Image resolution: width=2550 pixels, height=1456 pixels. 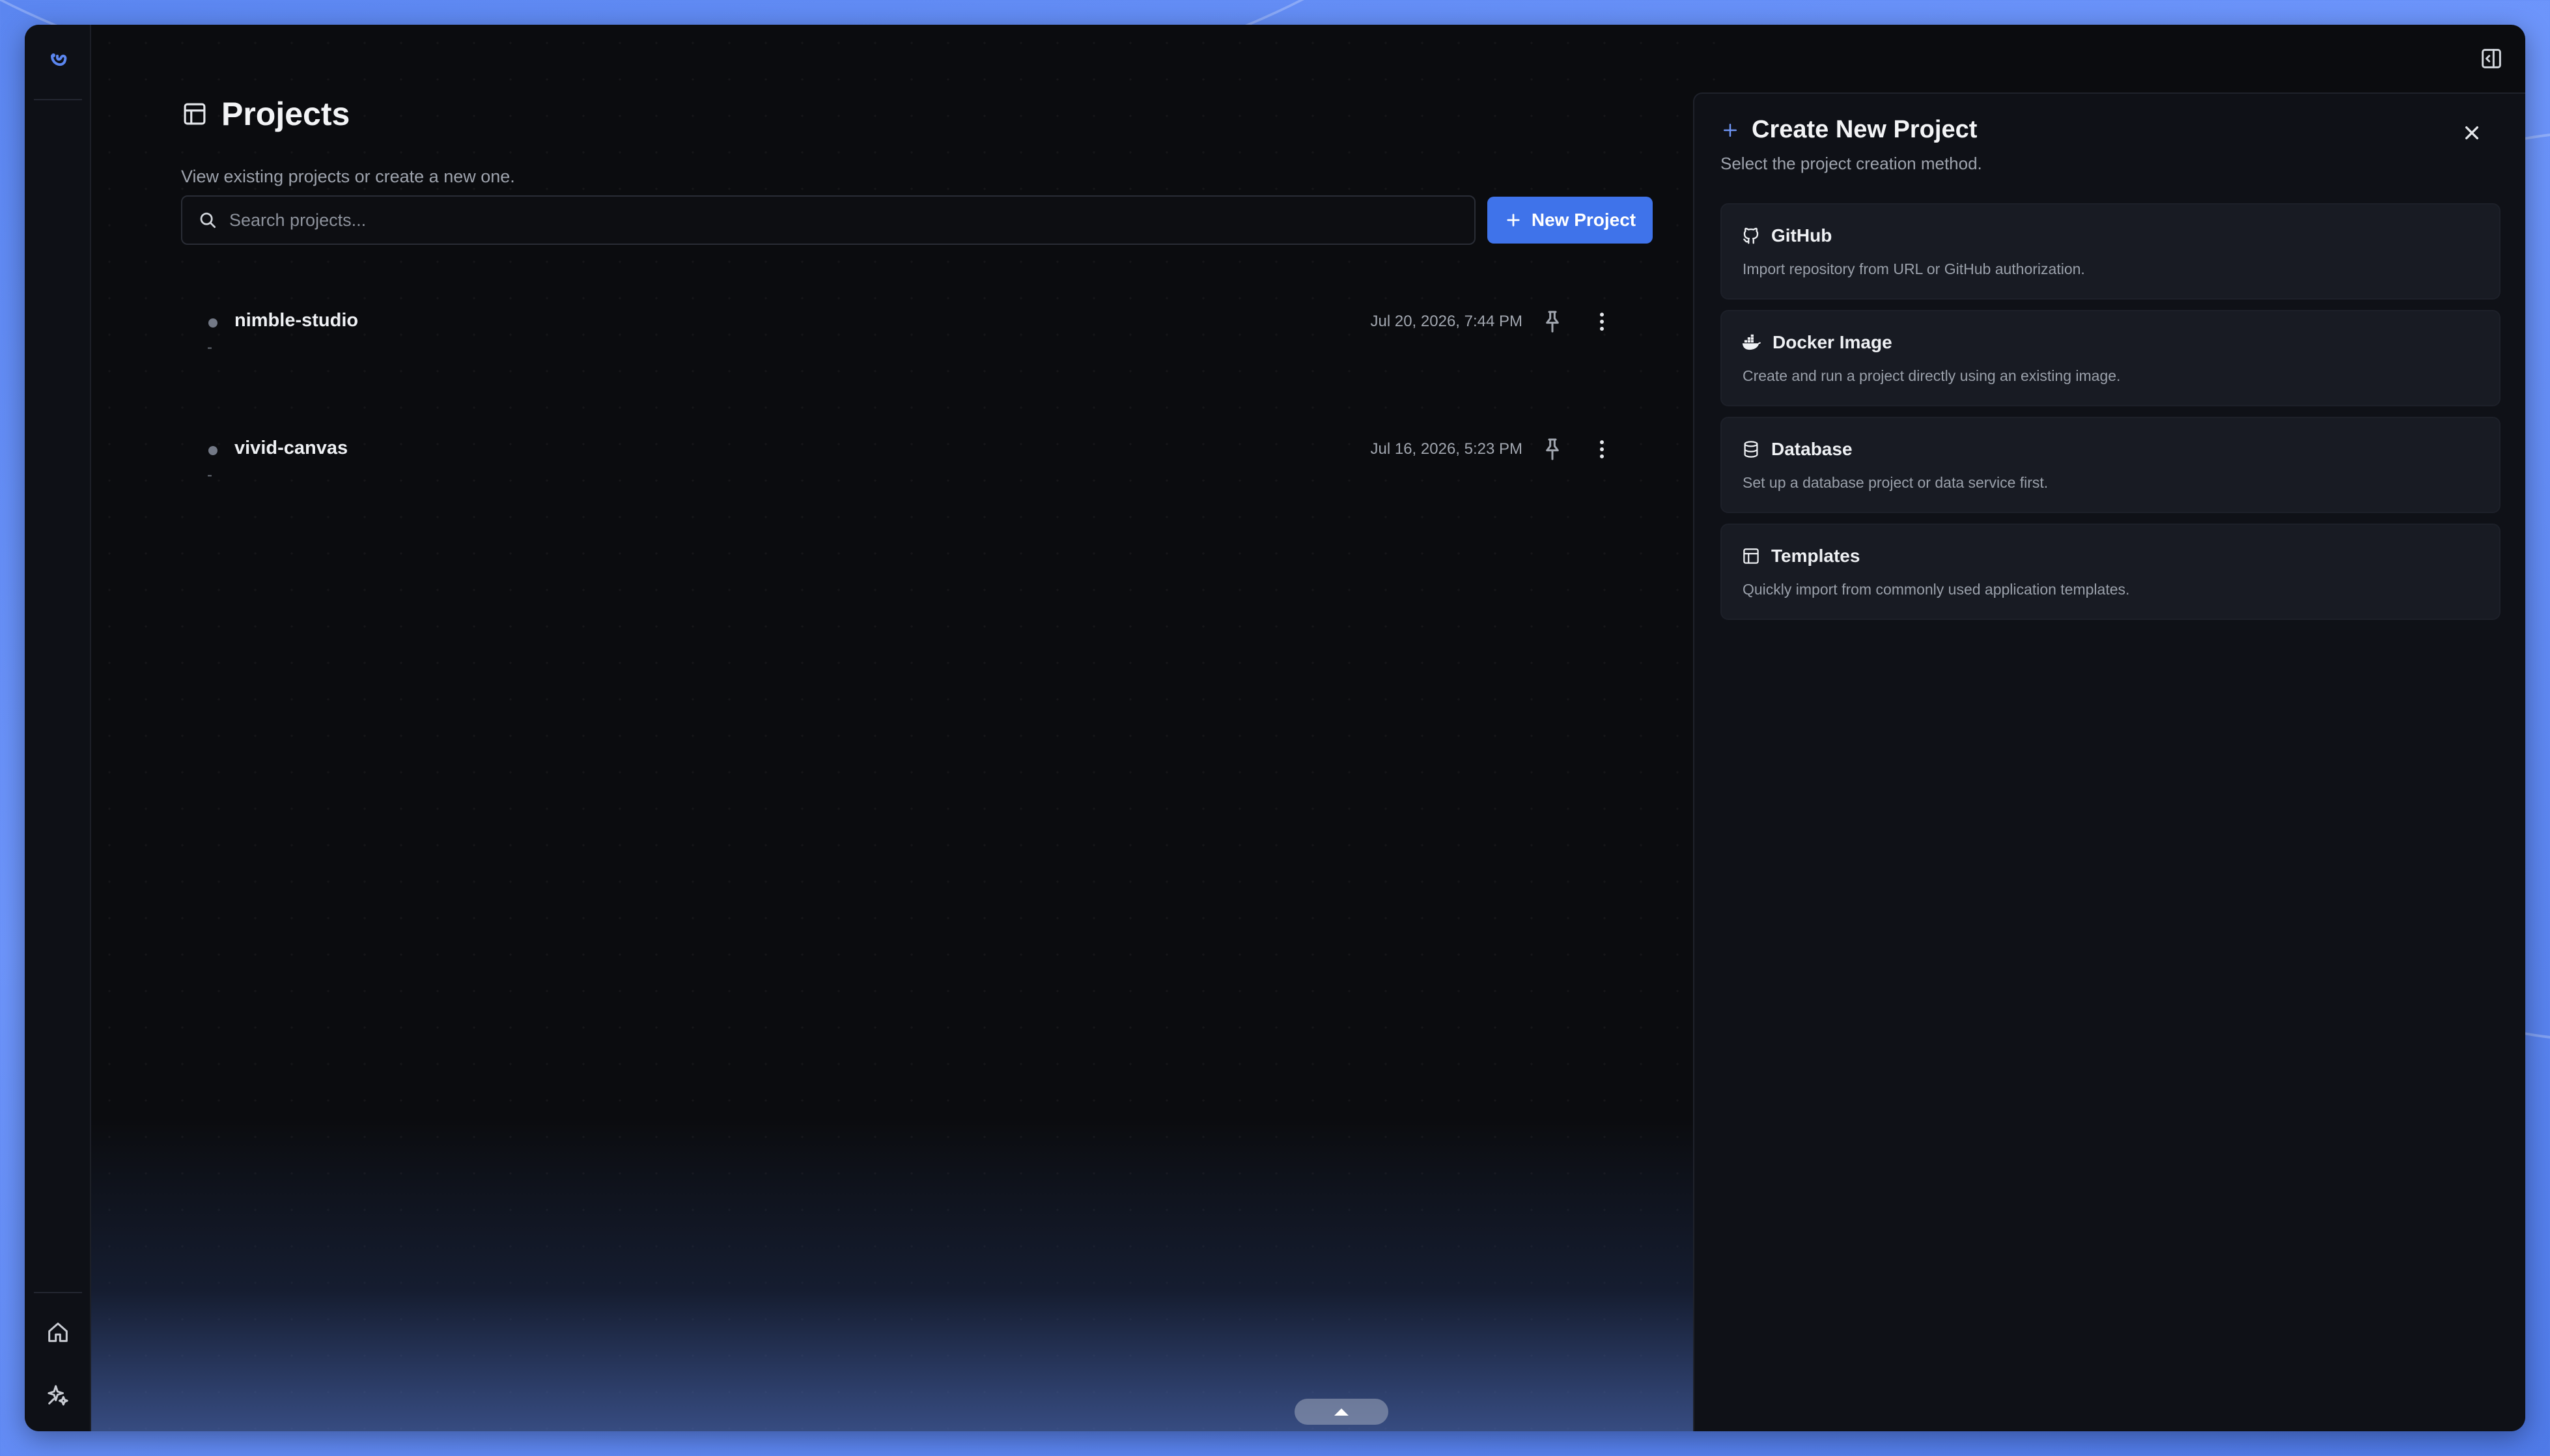 What do you see at coordinates (194, 114) in the screenshot?
I see `layout-icon` at bounding box center [194, 114].